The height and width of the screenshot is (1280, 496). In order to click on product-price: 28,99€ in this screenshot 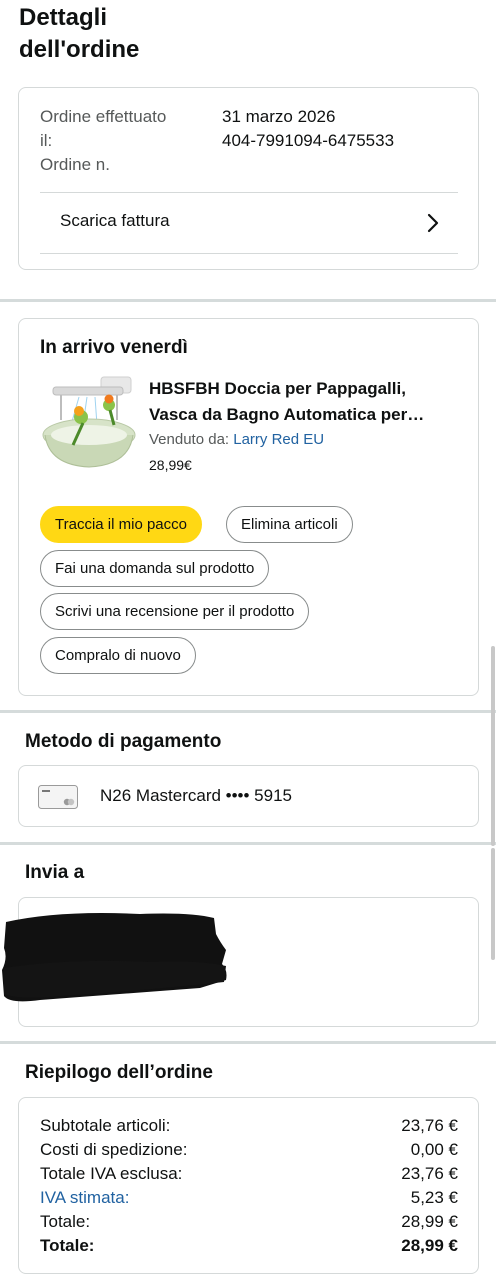, I will do `click(170, 465)`.